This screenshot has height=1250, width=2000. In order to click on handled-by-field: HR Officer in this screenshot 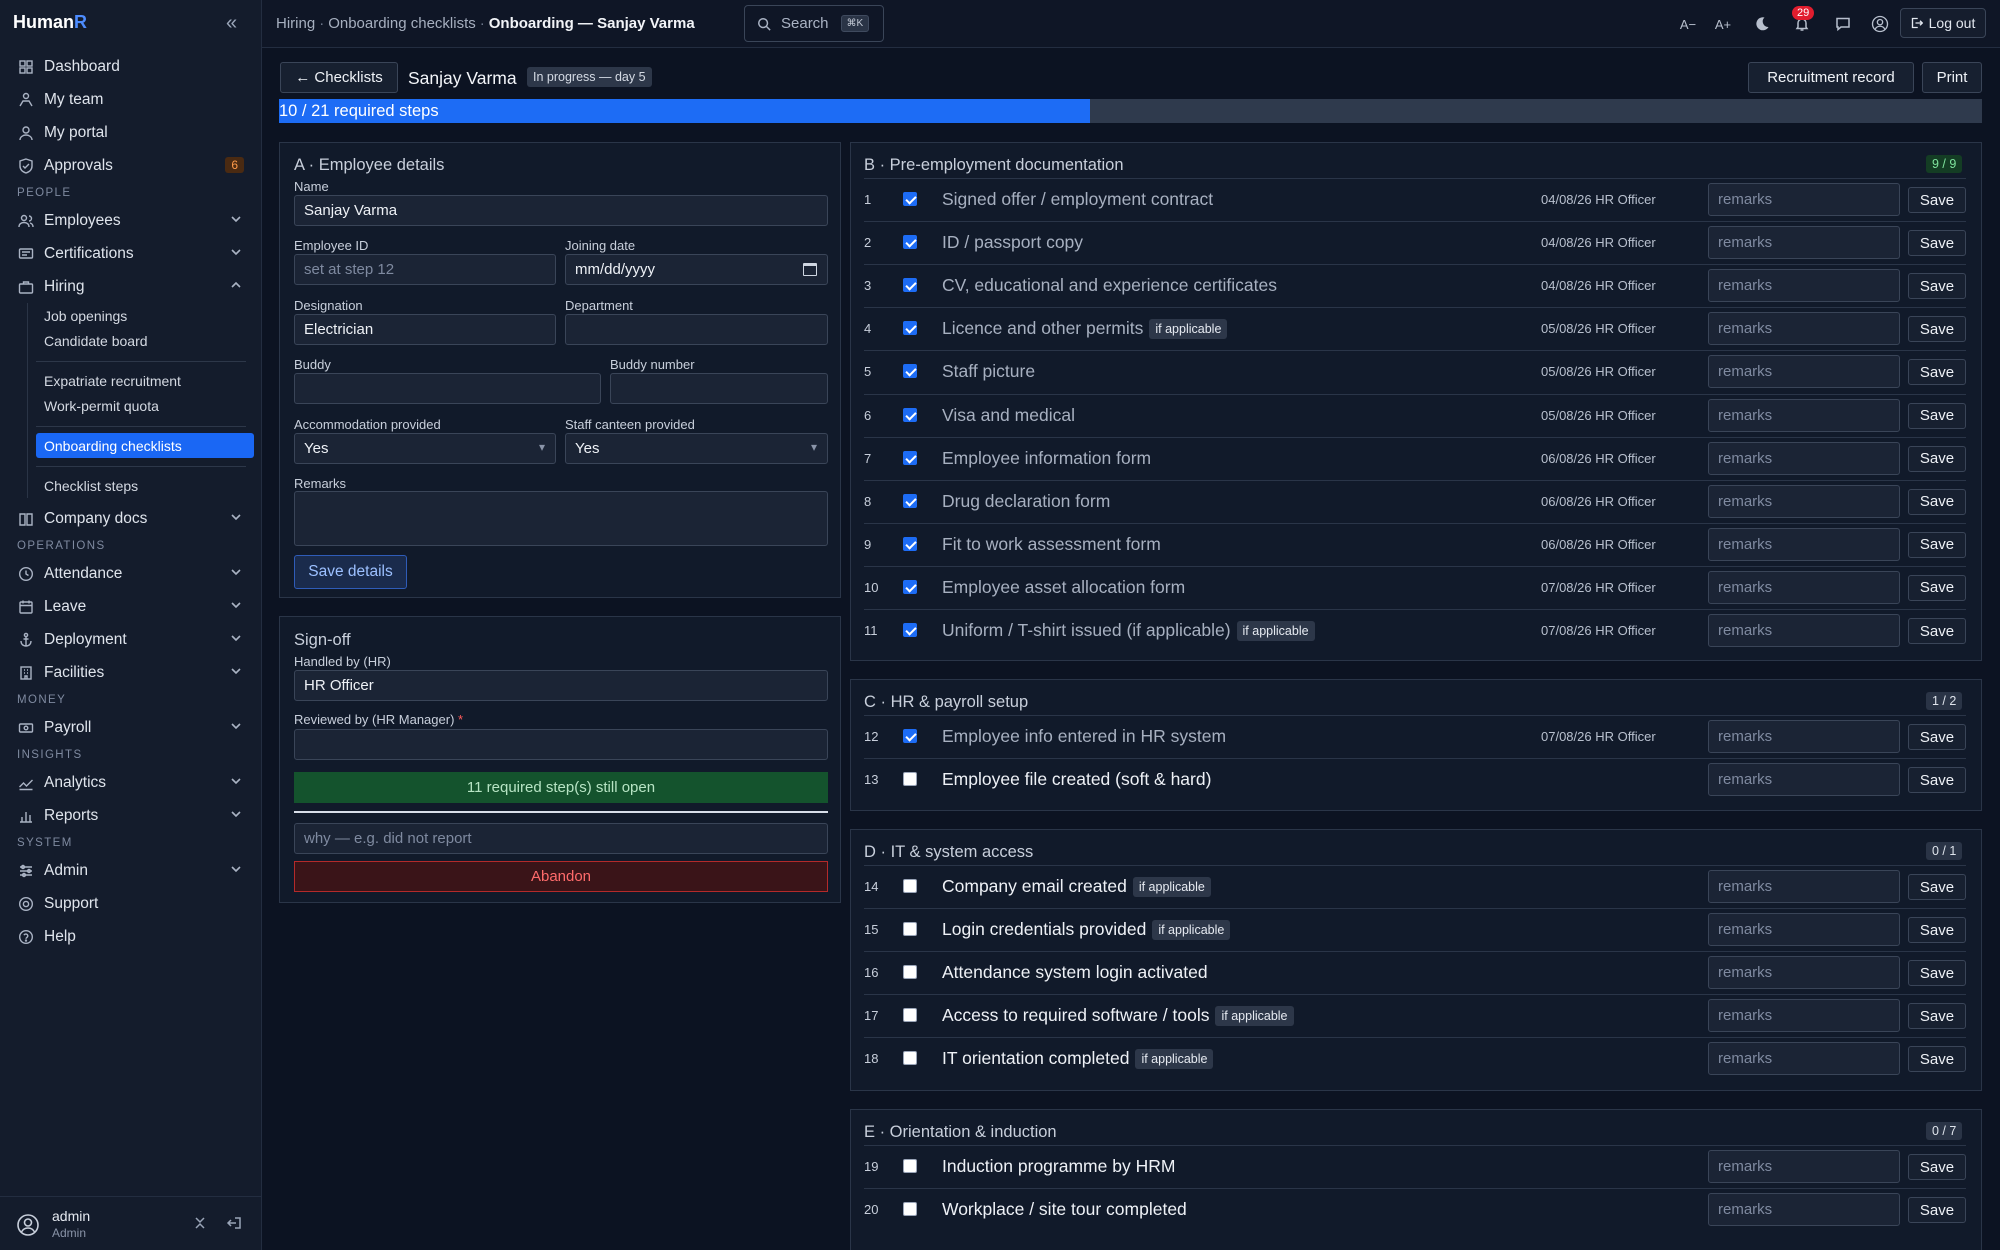, I will do `click(561, 685)`.